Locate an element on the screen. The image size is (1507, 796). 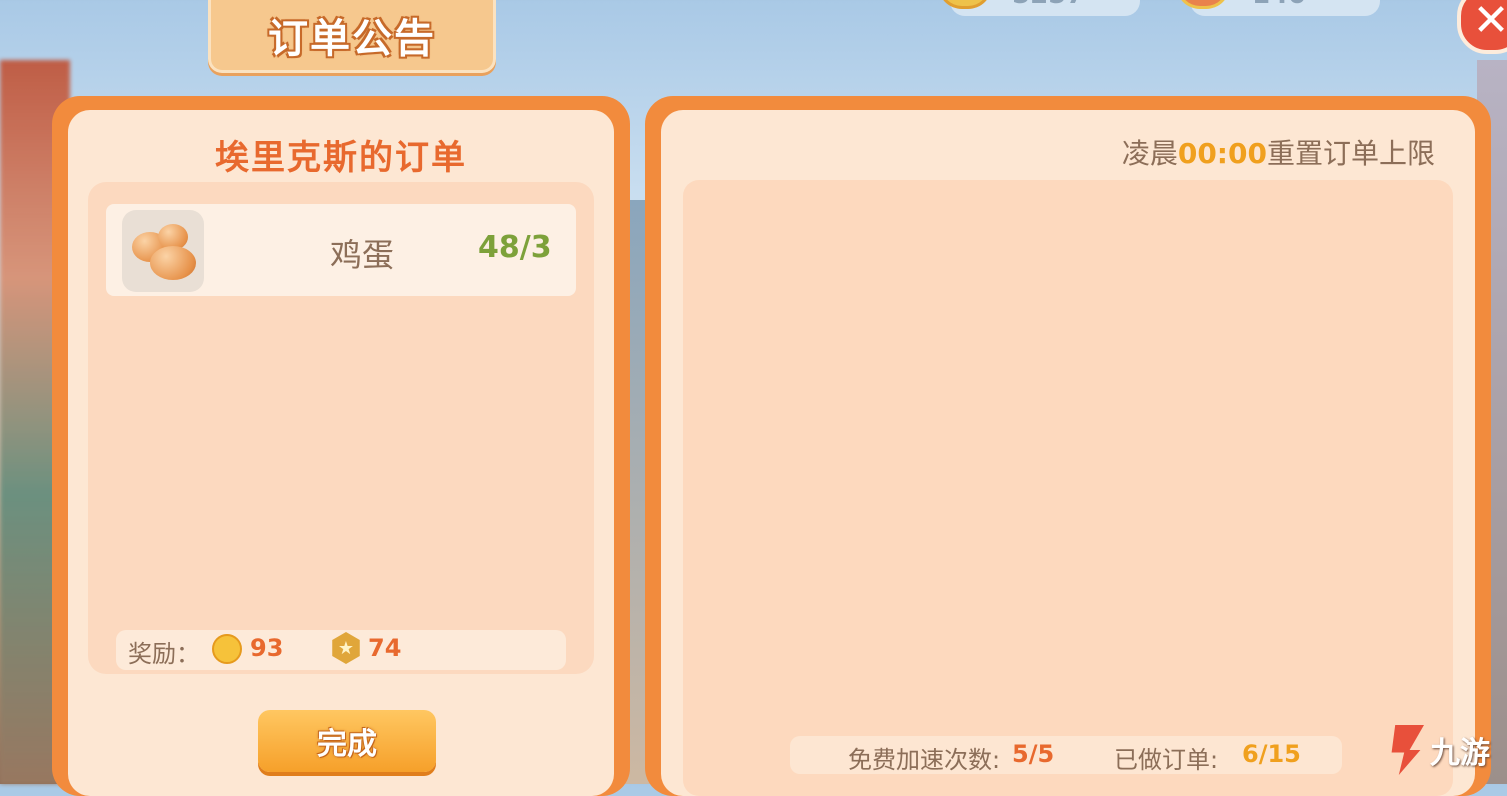
ticket-icon is located at coordinates (1203, 4).